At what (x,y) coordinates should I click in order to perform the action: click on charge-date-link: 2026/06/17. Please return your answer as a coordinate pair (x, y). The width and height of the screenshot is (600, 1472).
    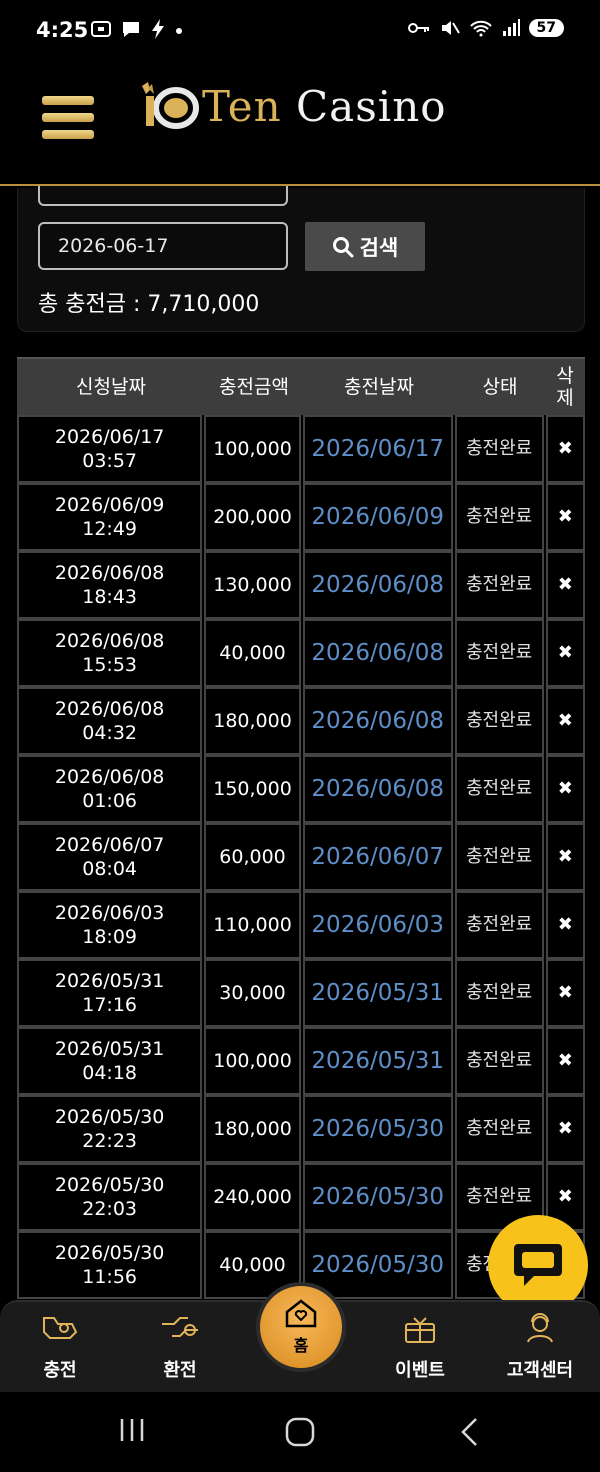
    Looking at the image, I should click on (377, 449).